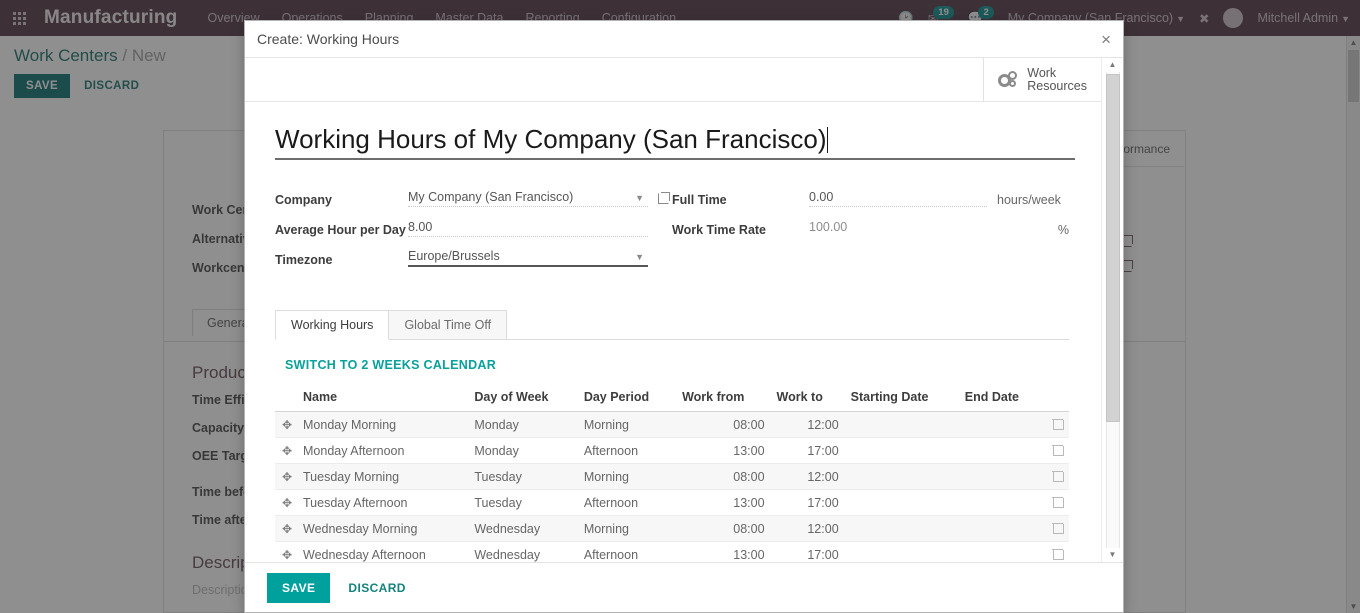 Image resolution: width=1360 pixels, height=613 pixels. Describe the element at coordinates (1106, 39) in the screenshot. I see `close-icon: ×` at that location.